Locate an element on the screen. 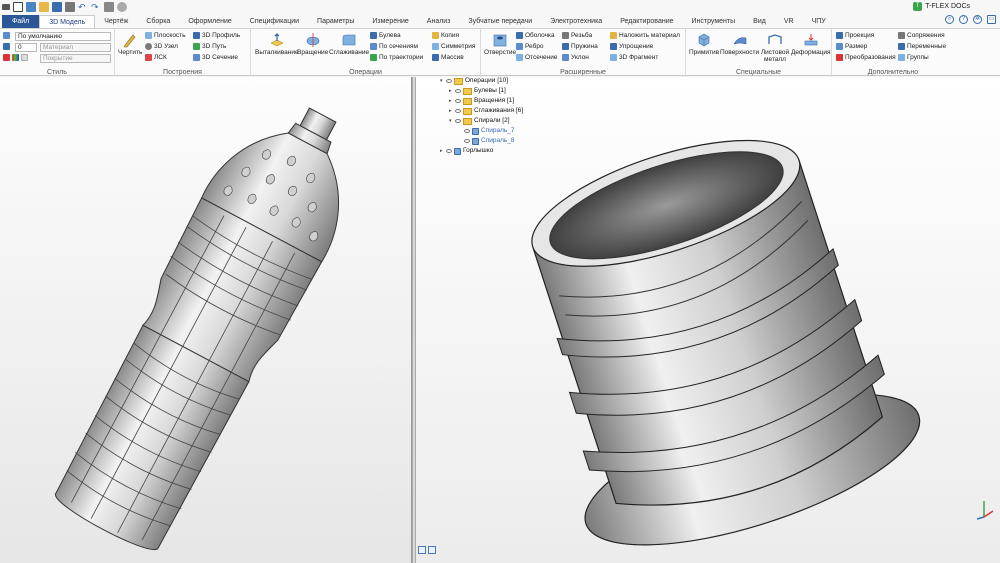  color-icons is located at coordinates (15, 57).